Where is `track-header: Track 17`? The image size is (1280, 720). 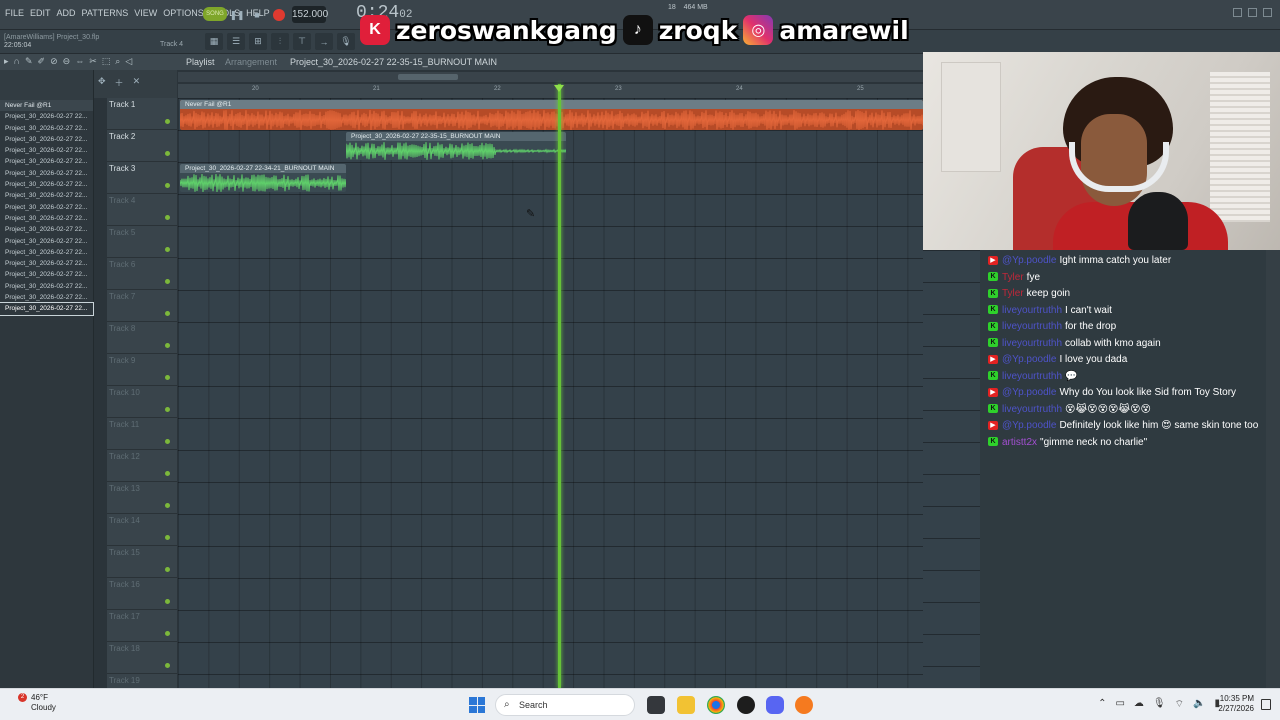 track-header: Track 17 is located at coordinates (142, 626).